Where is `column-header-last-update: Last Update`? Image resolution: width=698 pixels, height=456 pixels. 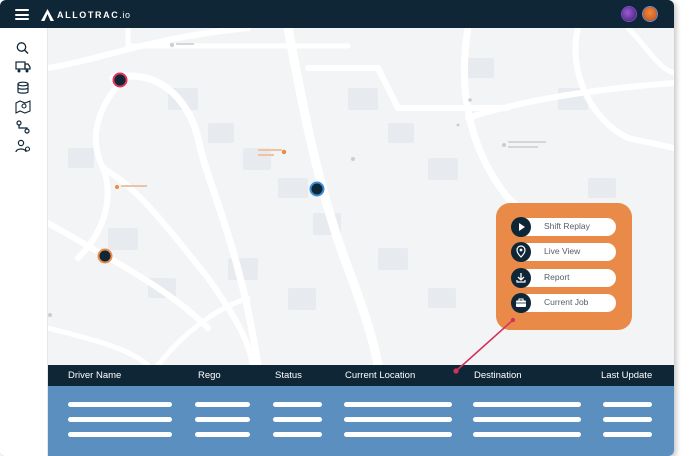
column-header-last-update: Last Update is located at coordinates (626, 375).